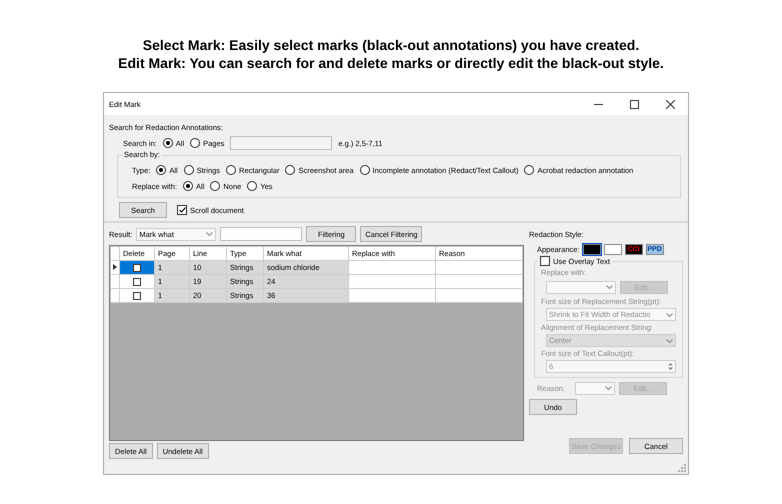 This screenshot has width=782, height=504. I want to click on check-icon, so click(182, 210).